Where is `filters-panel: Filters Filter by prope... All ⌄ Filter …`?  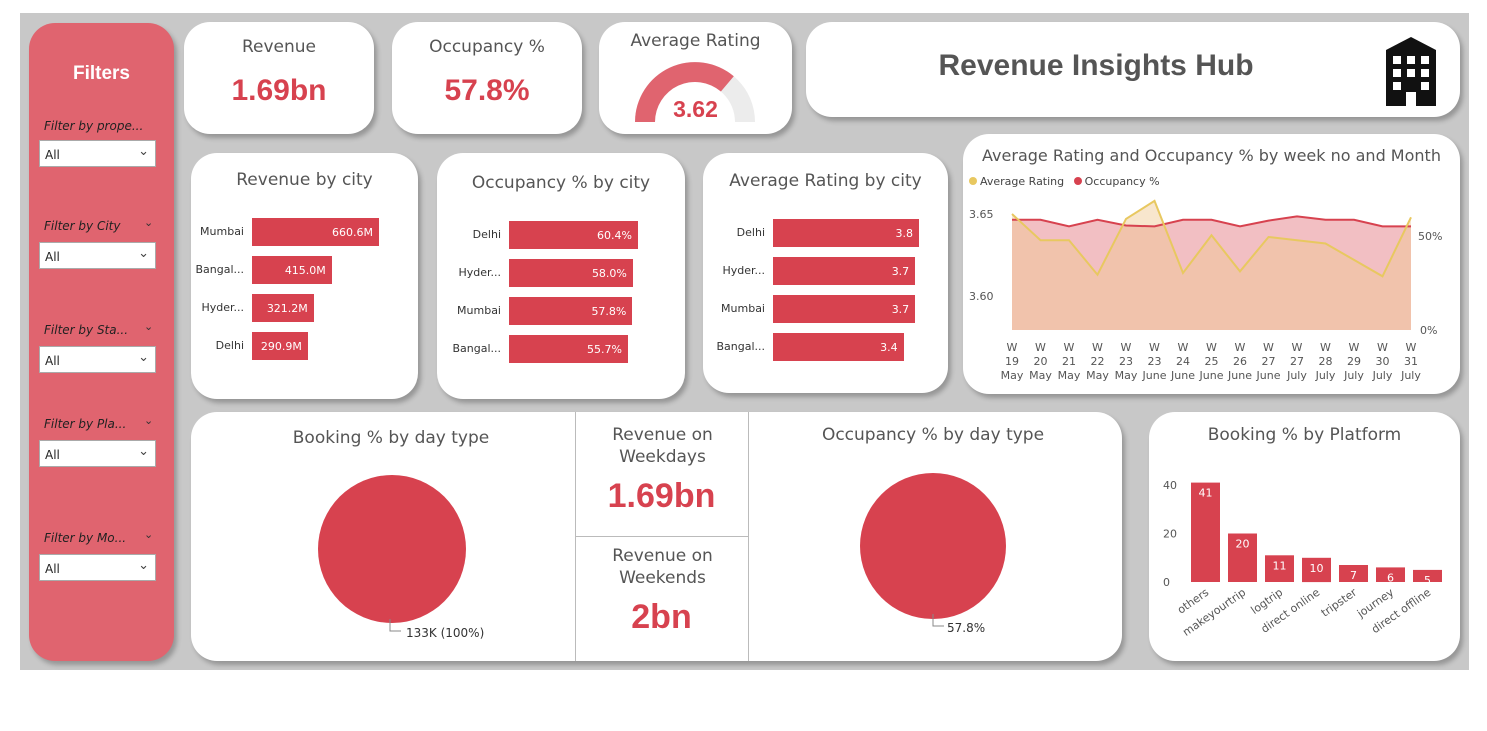
filters-panel: Filters Filter by prope... All ⌄ Filter … is located at coordinates (101, 342).